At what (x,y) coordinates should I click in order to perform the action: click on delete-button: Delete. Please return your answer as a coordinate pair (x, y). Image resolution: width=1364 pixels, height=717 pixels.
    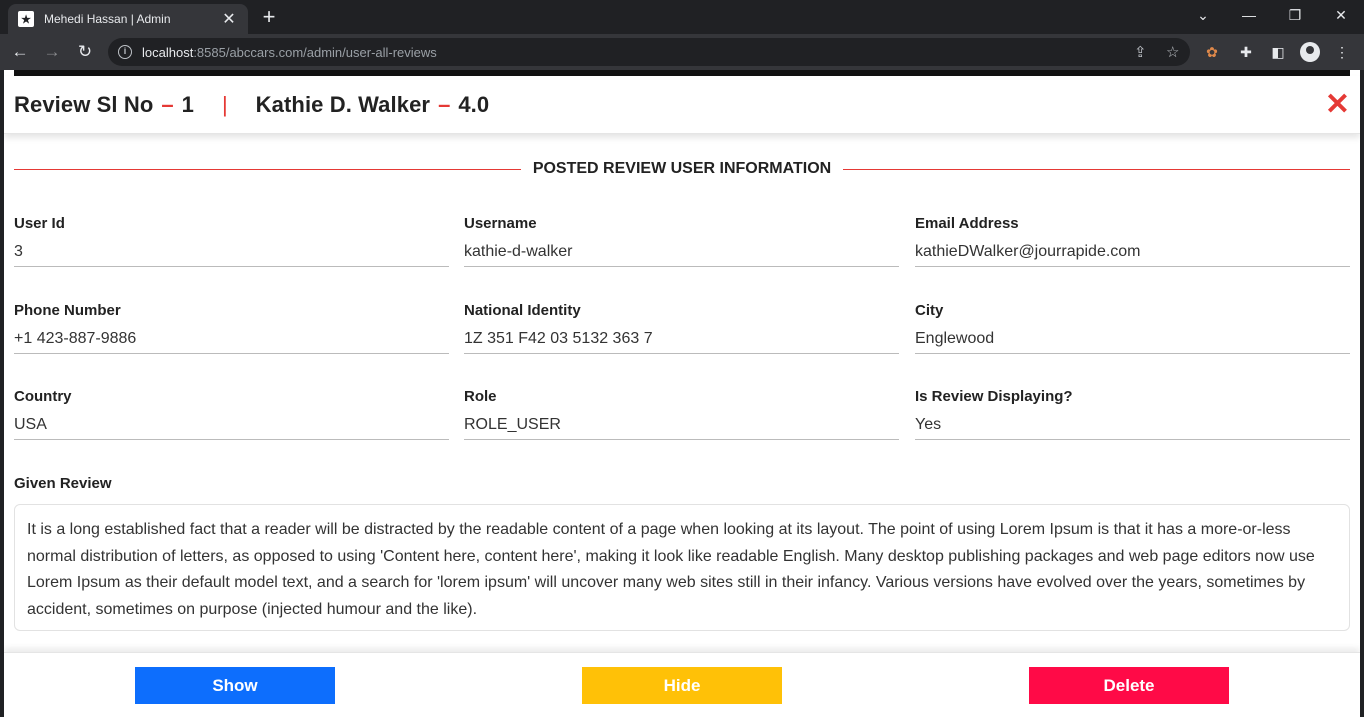
    Looking at the image, I should click on (1129, 685).